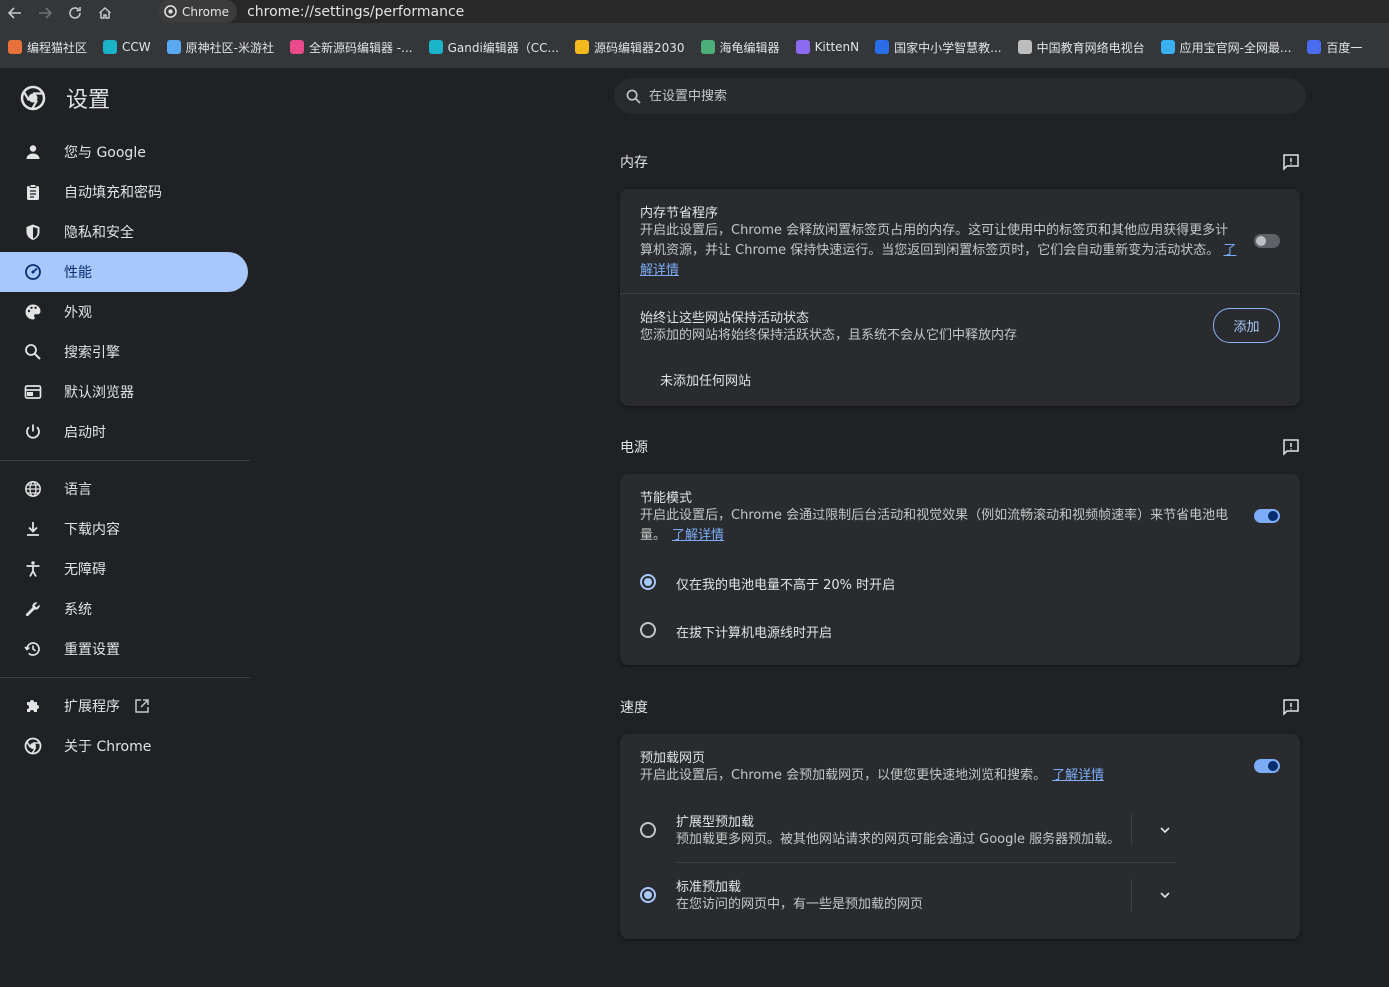 This screenshot has width=1389, height=987. What do you see at coordinates (754, 633) in the screenshot?
I see `unplugged-label: 在拔下计算机电源线时开启` at bounding box center [754, 633].